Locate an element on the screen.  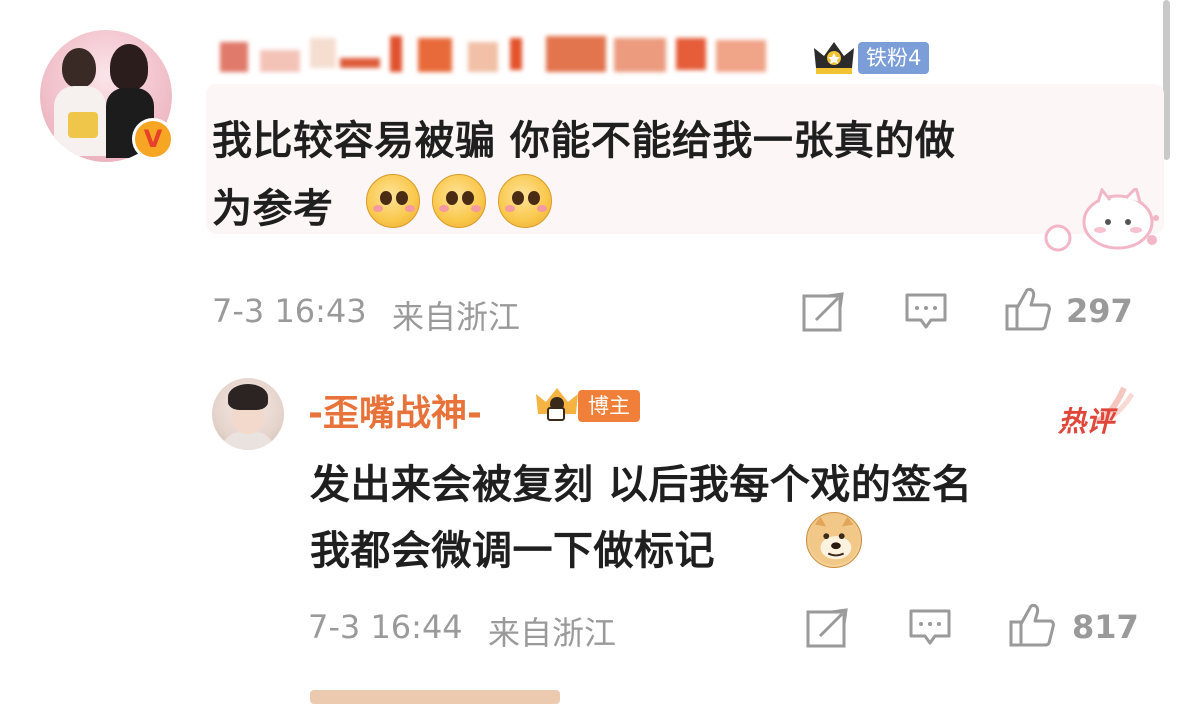
fan-level-badge: 铁粉4 is located at coordinates (894, 58).